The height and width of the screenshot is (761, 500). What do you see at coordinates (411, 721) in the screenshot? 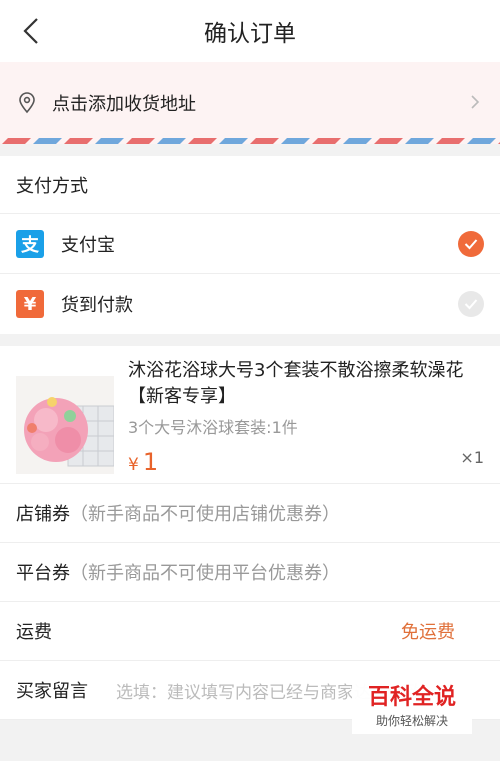
I see `watermark-subtitle: 助你轻松解决` at bounding box center [411, 721].